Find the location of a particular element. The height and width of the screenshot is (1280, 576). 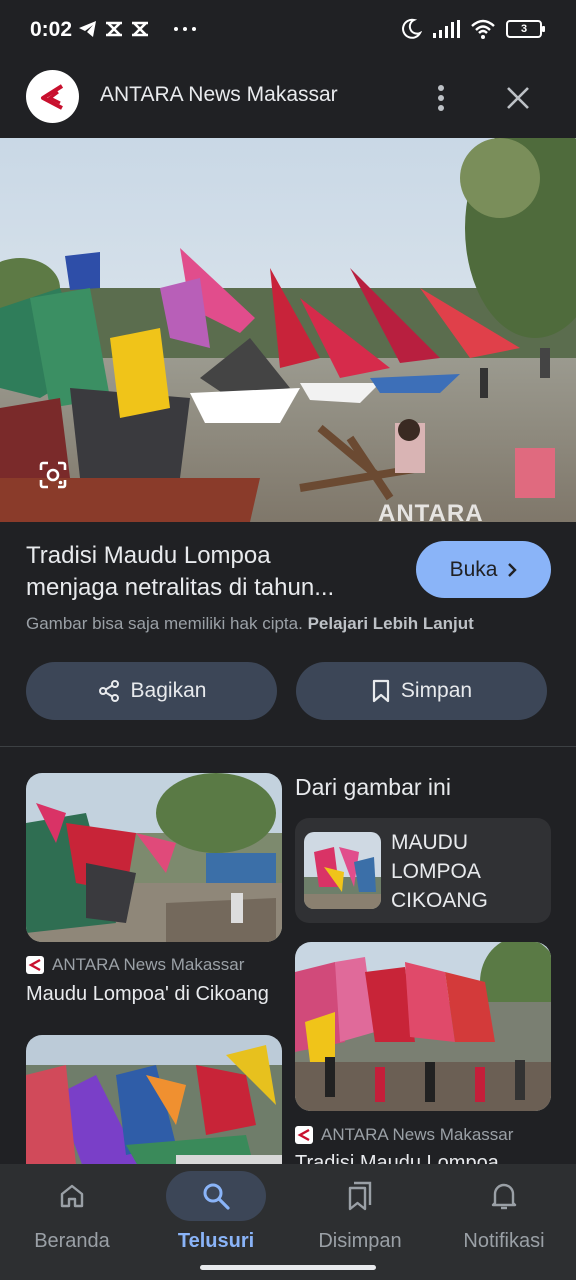

nav-search: Telusuri is located at coordinates (216, 1222).